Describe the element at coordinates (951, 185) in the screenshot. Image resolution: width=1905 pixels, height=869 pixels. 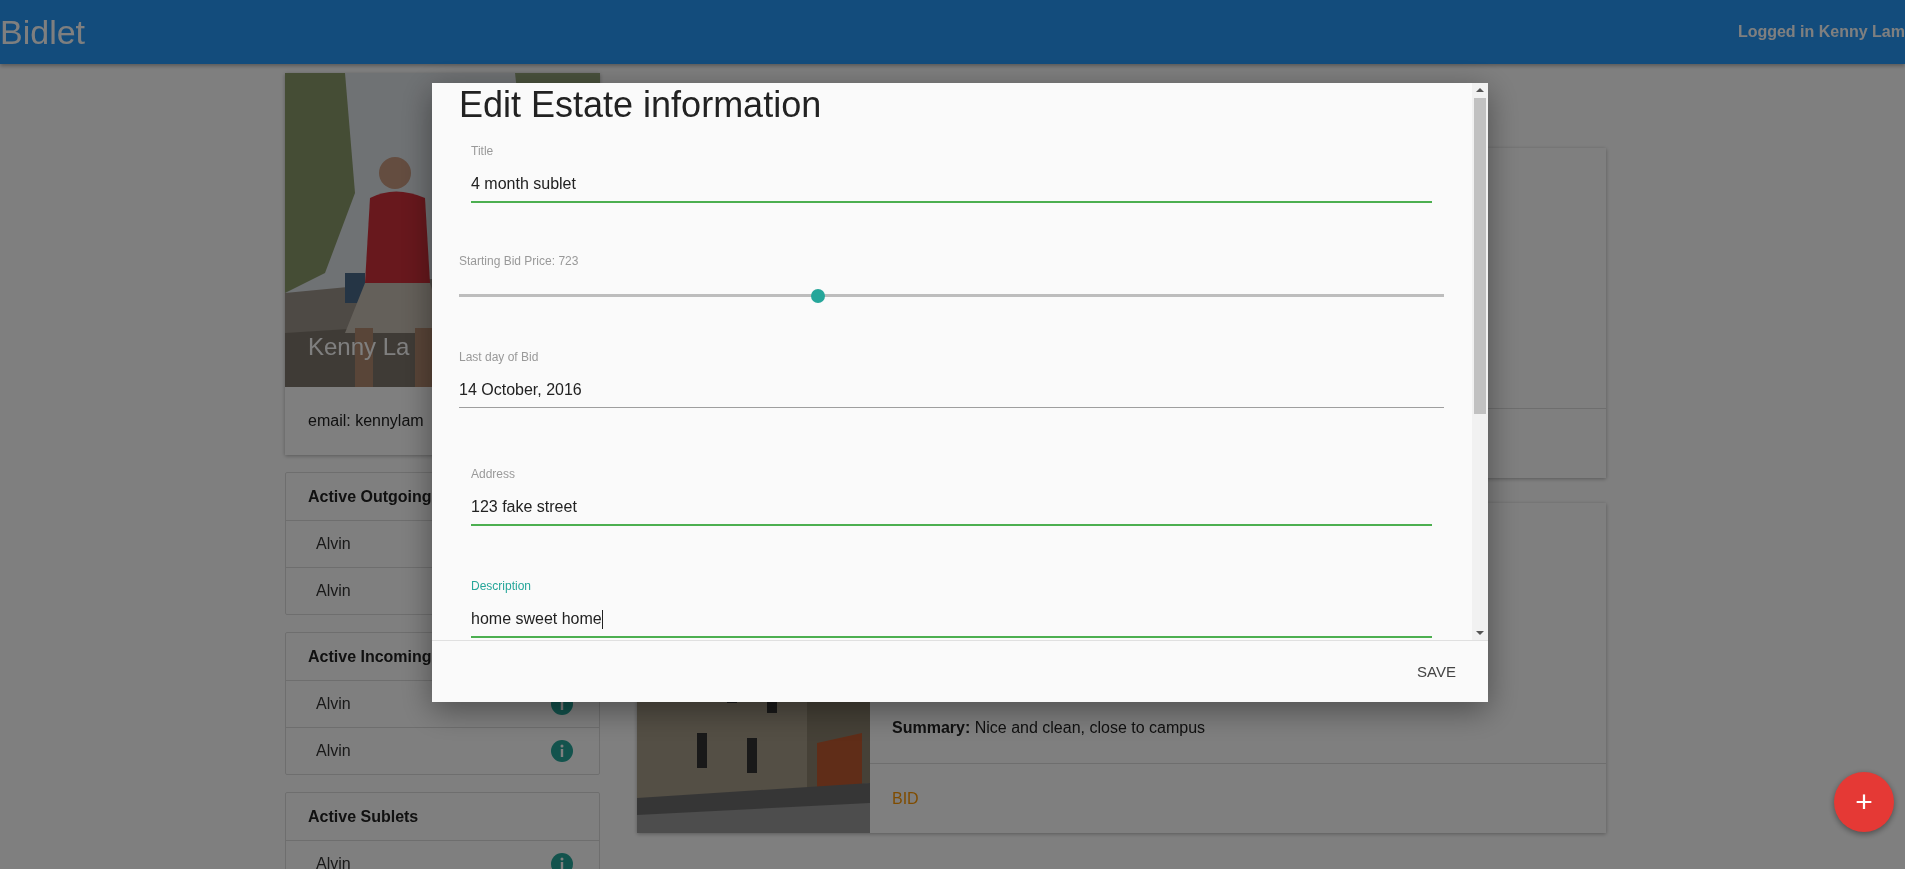
I see `input-field: 4 month sublet` at that location.